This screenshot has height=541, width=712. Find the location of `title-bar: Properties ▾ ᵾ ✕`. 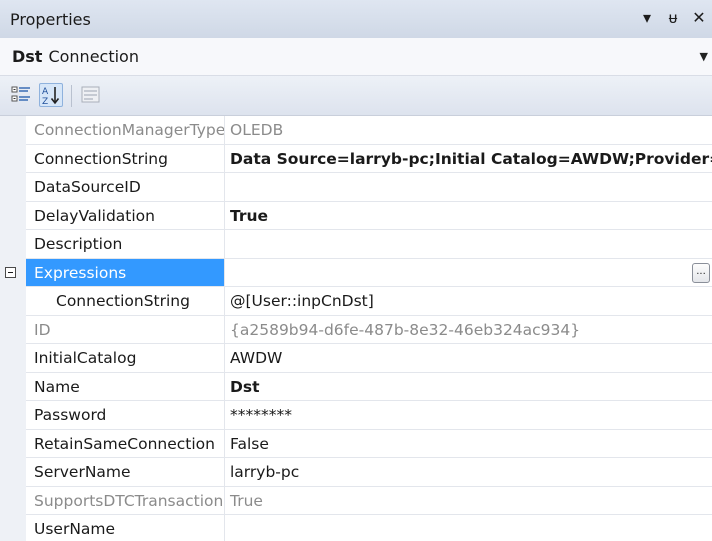

title-bar: Properties ▾ ᵾ ✕ is located at coordinates (356, 19).